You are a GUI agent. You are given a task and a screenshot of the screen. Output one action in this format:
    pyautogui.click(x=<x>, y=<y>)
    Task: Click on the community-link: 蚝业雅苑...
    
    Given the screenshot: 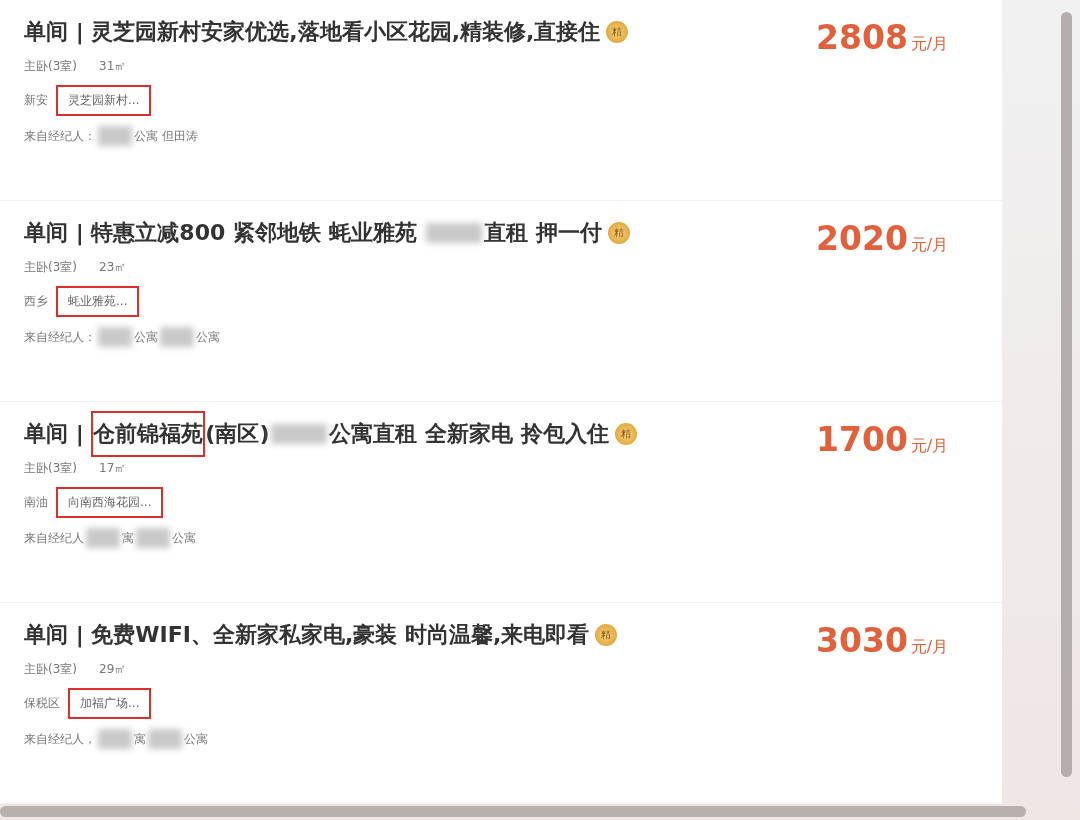 What is the action you would take?
    pyautogui.click(x=98, y=301)
    